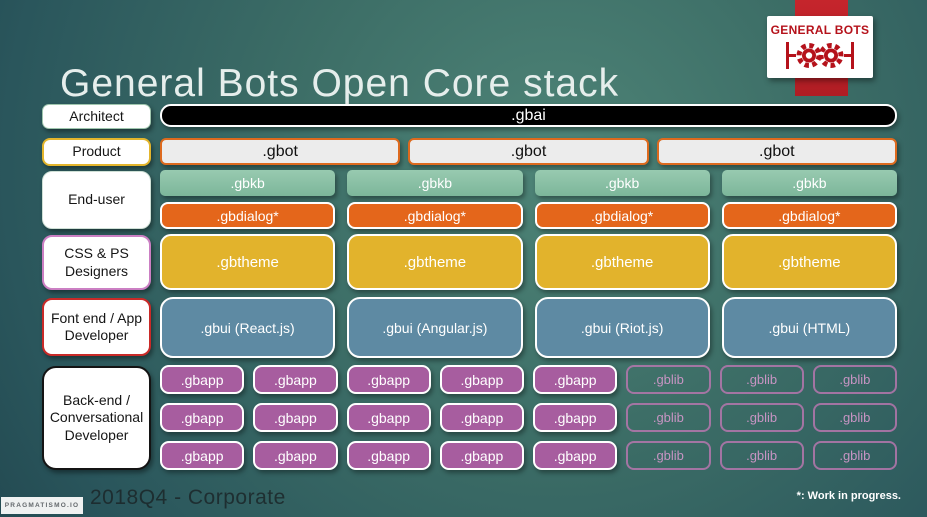 This screenshot has width=927, height=517. I want to click on work-in-progress-note: *: Work in progress., so click(848, 496).